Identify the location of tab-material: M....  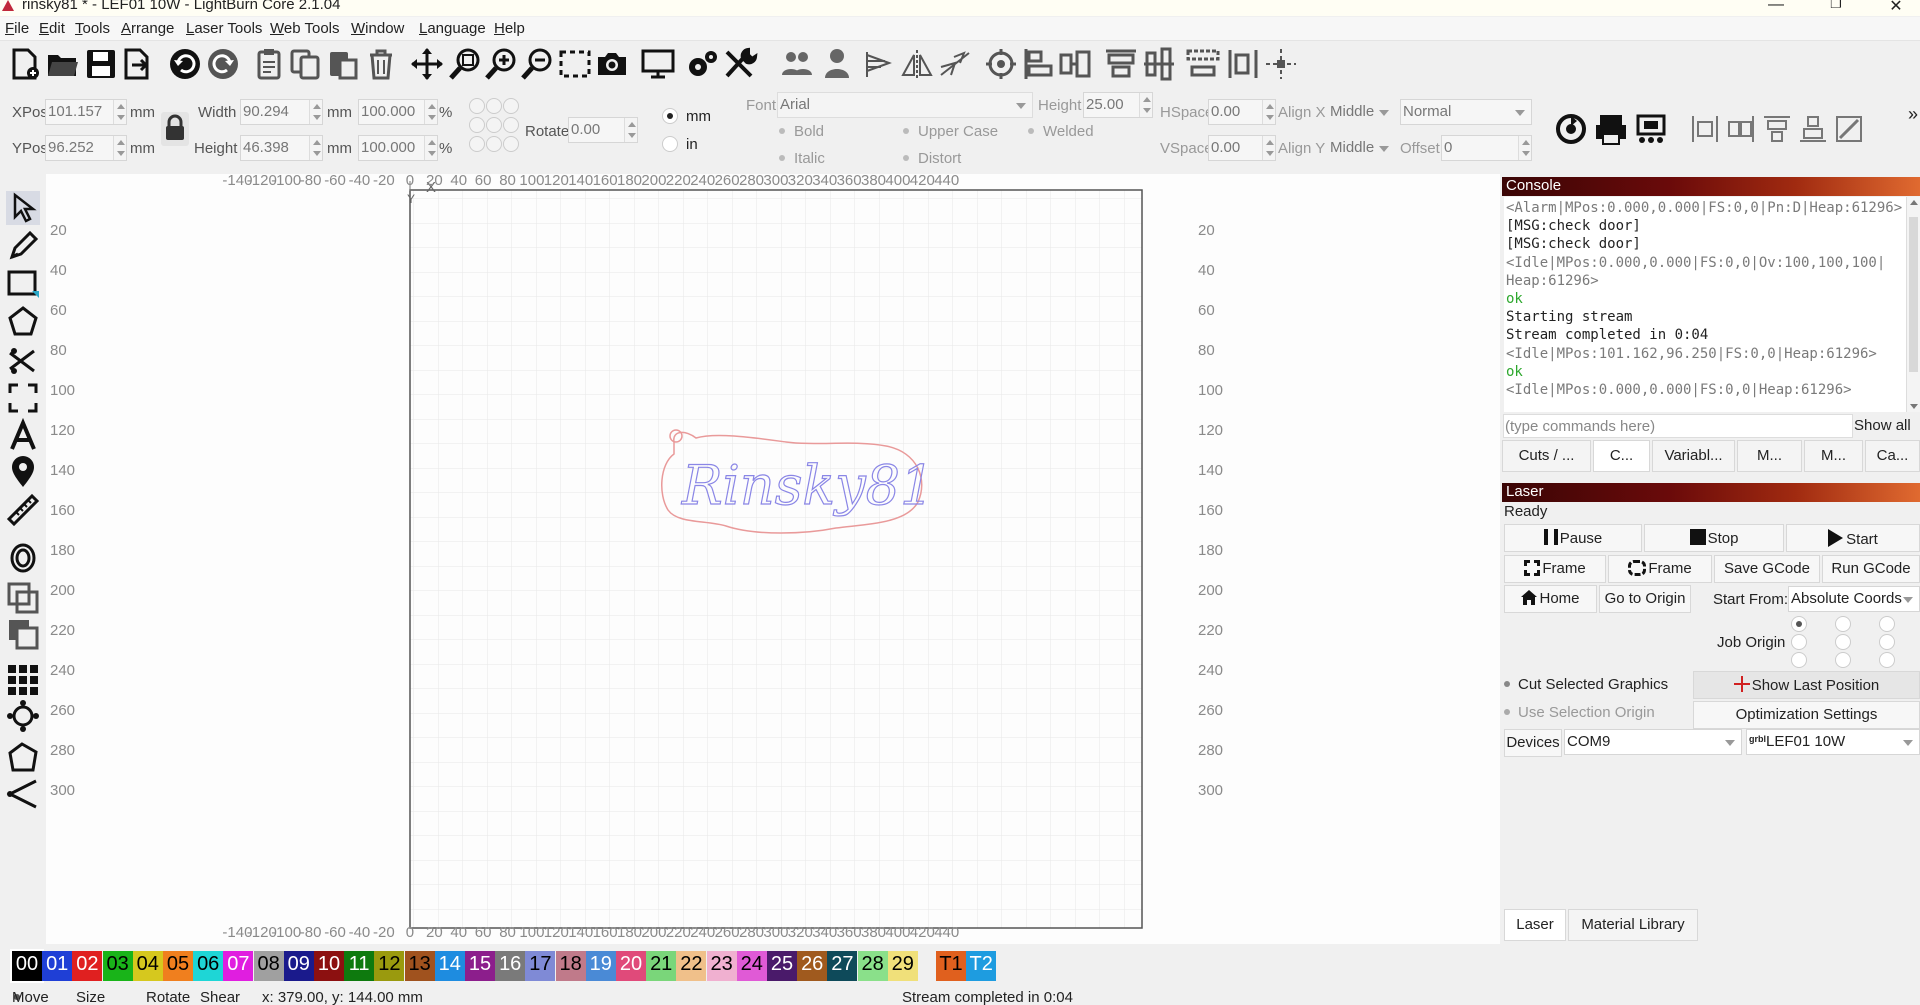
(1833, 456).